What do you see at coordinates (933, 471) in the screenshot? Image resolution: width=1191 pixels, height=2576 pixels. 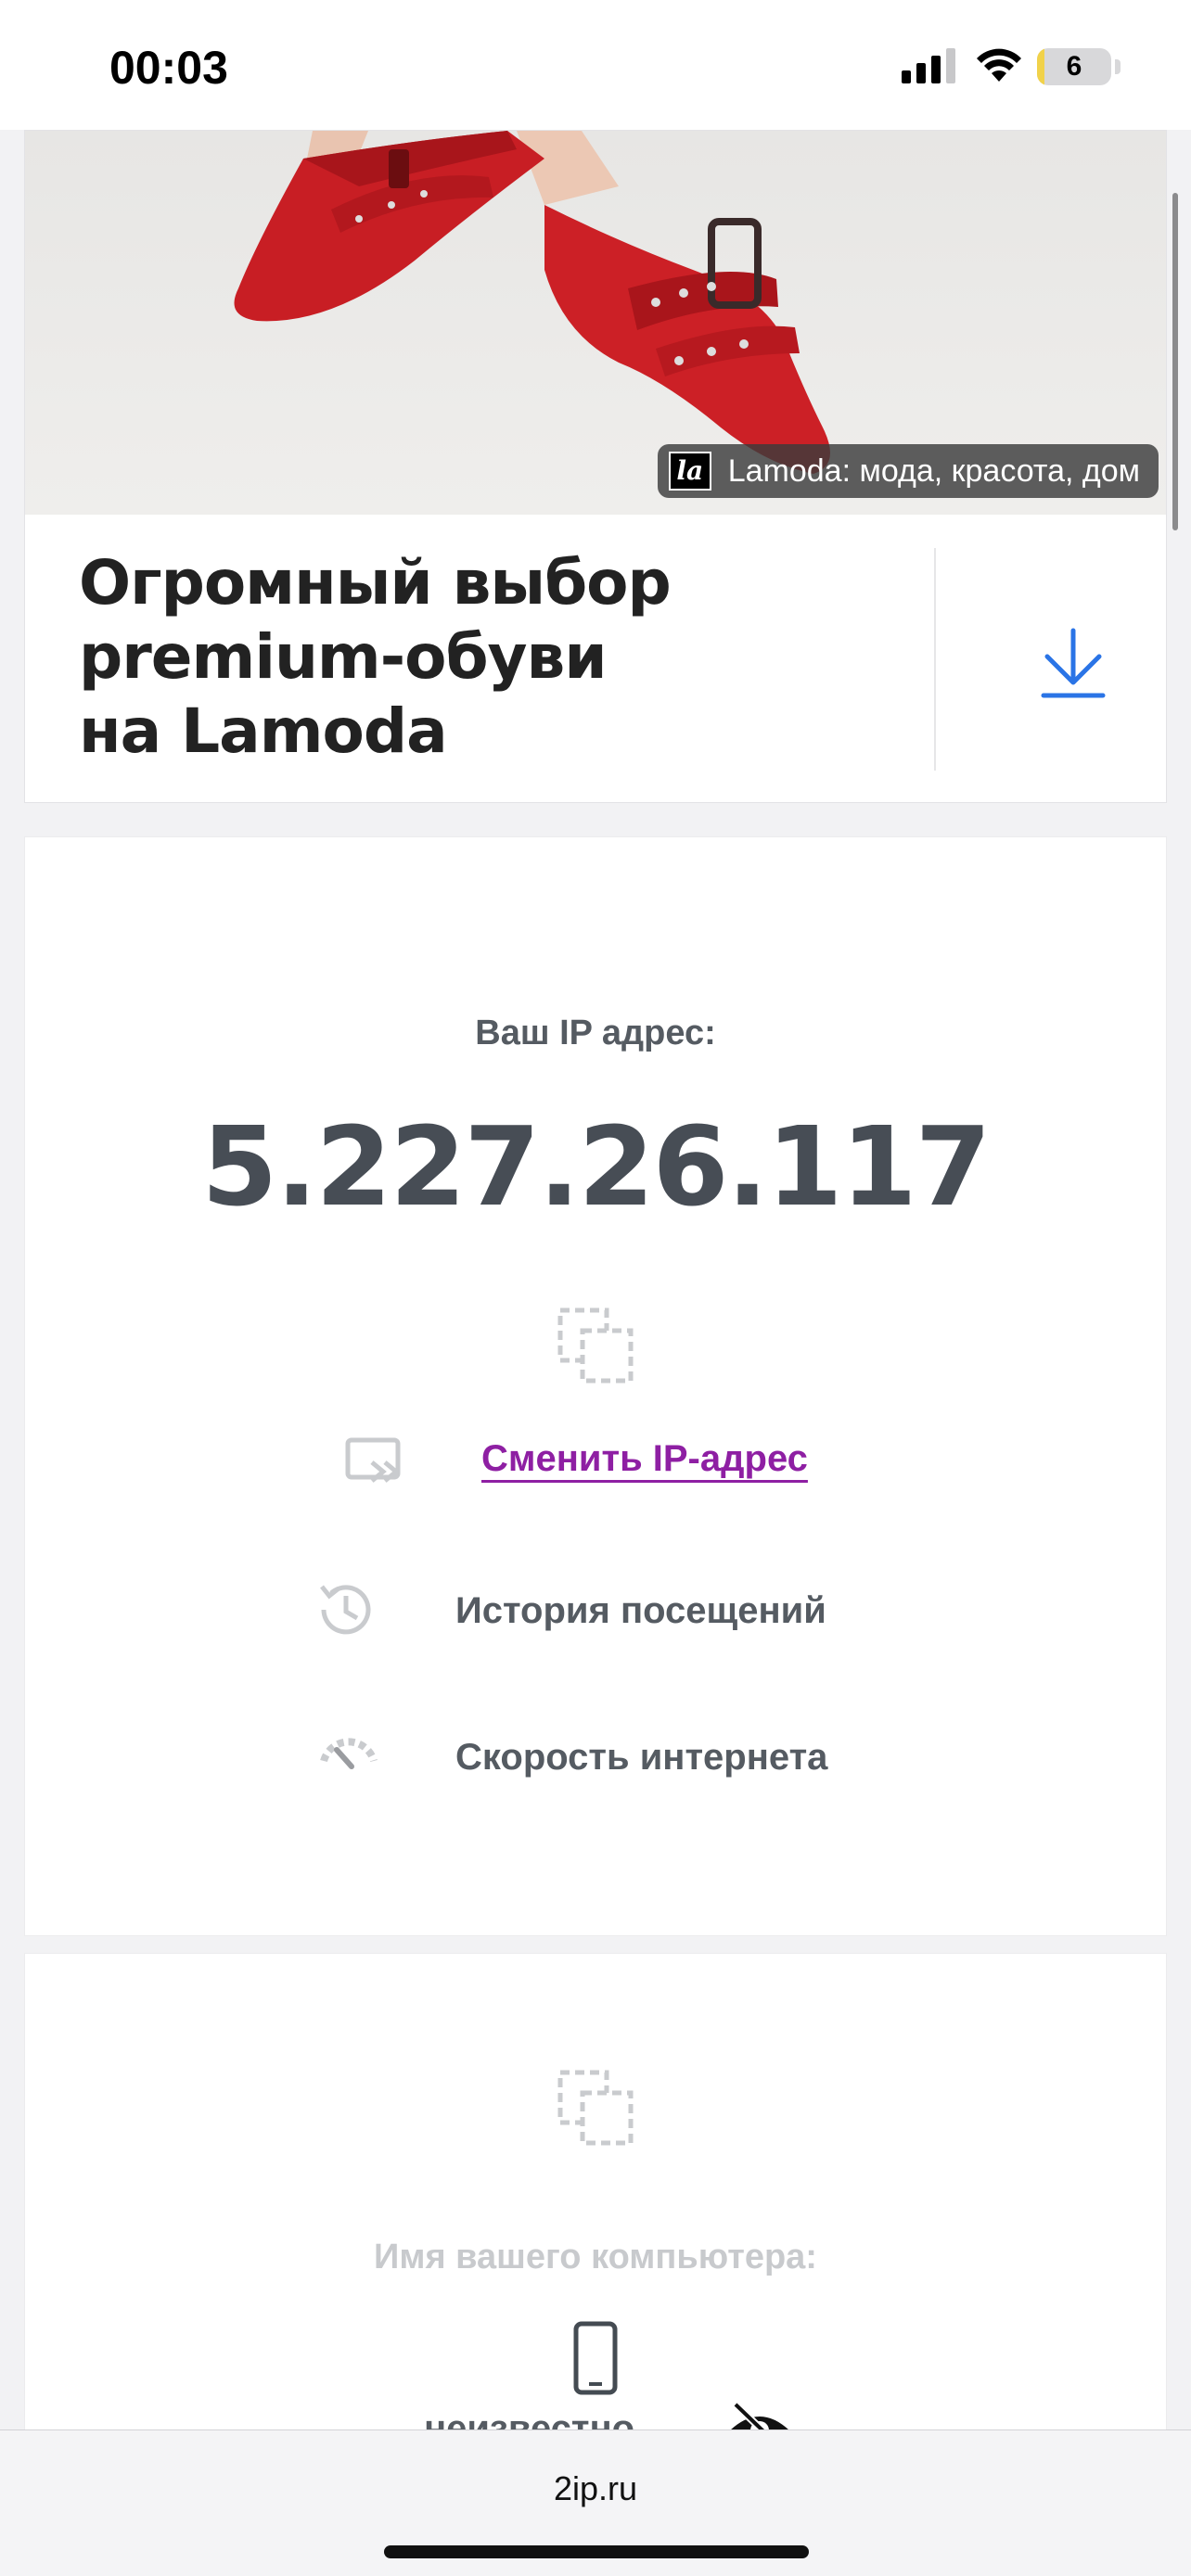 I see `ad-source-text: Lamoda: мода, красота, дом` at bounding box center [933, 471].